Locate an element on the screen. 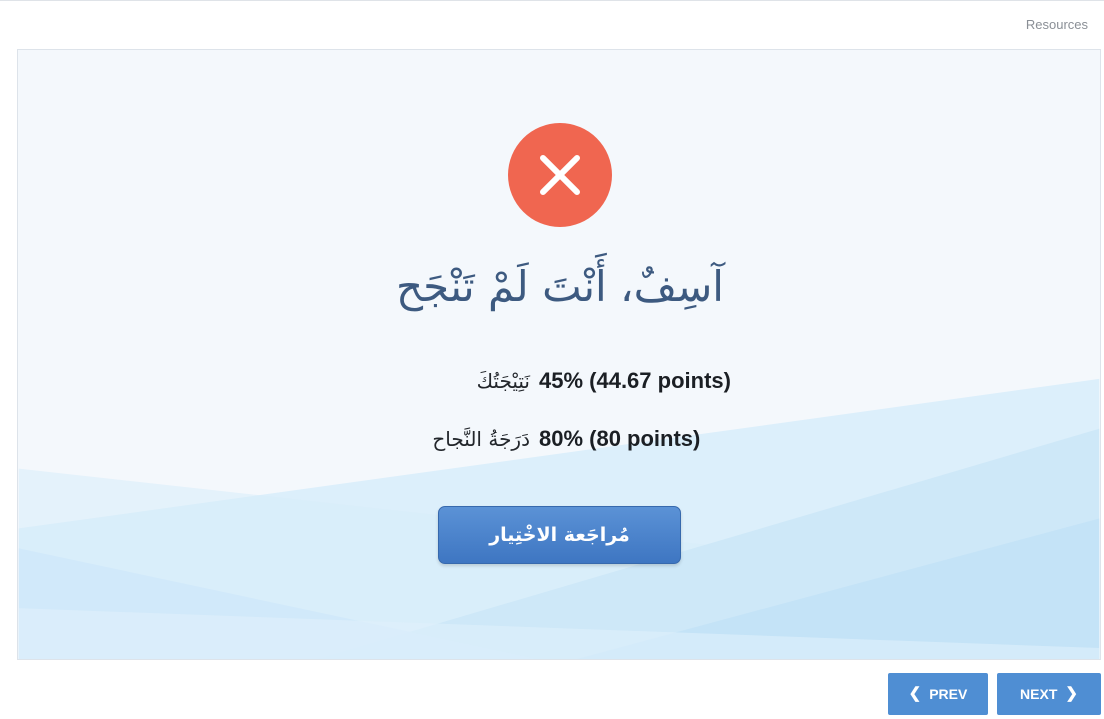 This screenshot has width=1104, height=719. top-divider is located at coordinates (552, 0).